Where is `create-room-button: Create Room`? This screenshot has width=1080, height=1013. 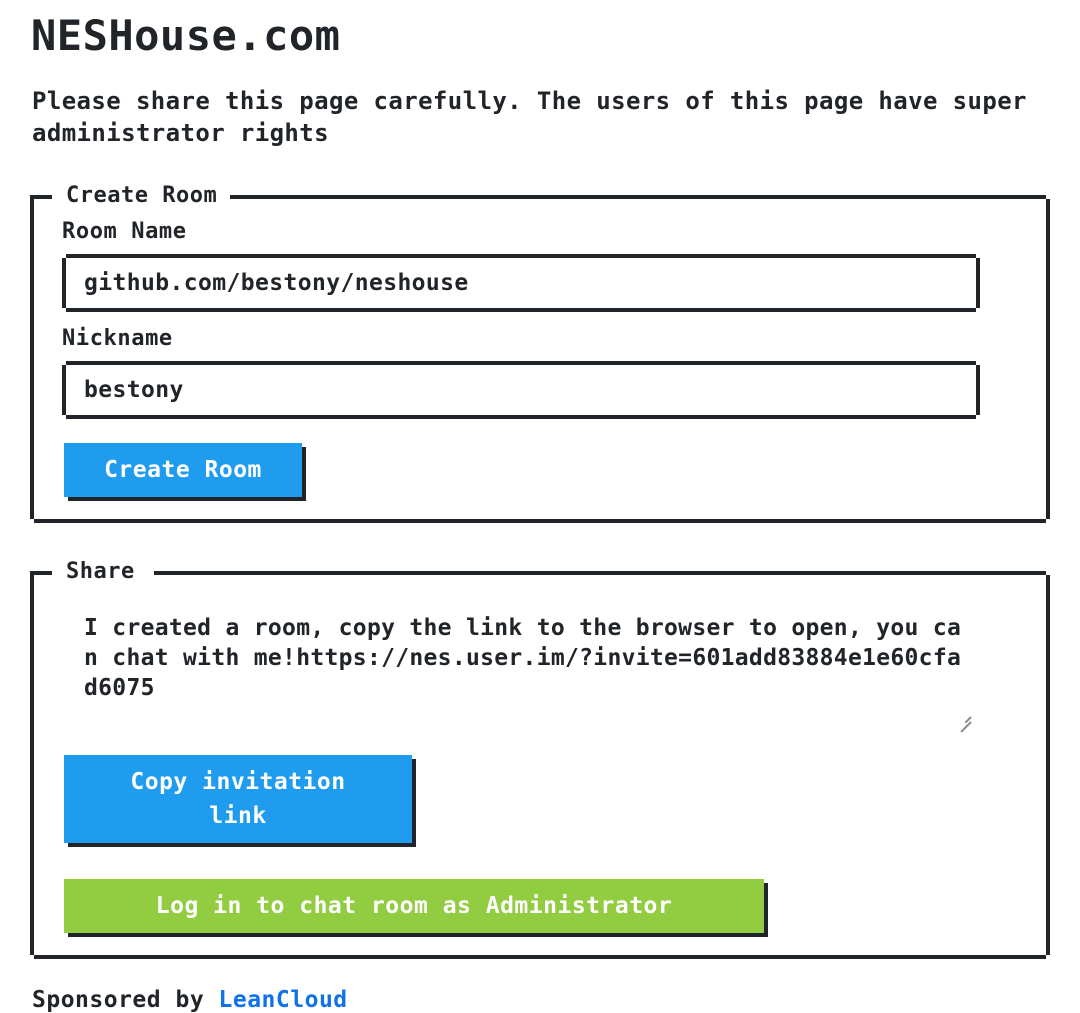
create-room-button: Create Room is located at coordinates (185, 472).